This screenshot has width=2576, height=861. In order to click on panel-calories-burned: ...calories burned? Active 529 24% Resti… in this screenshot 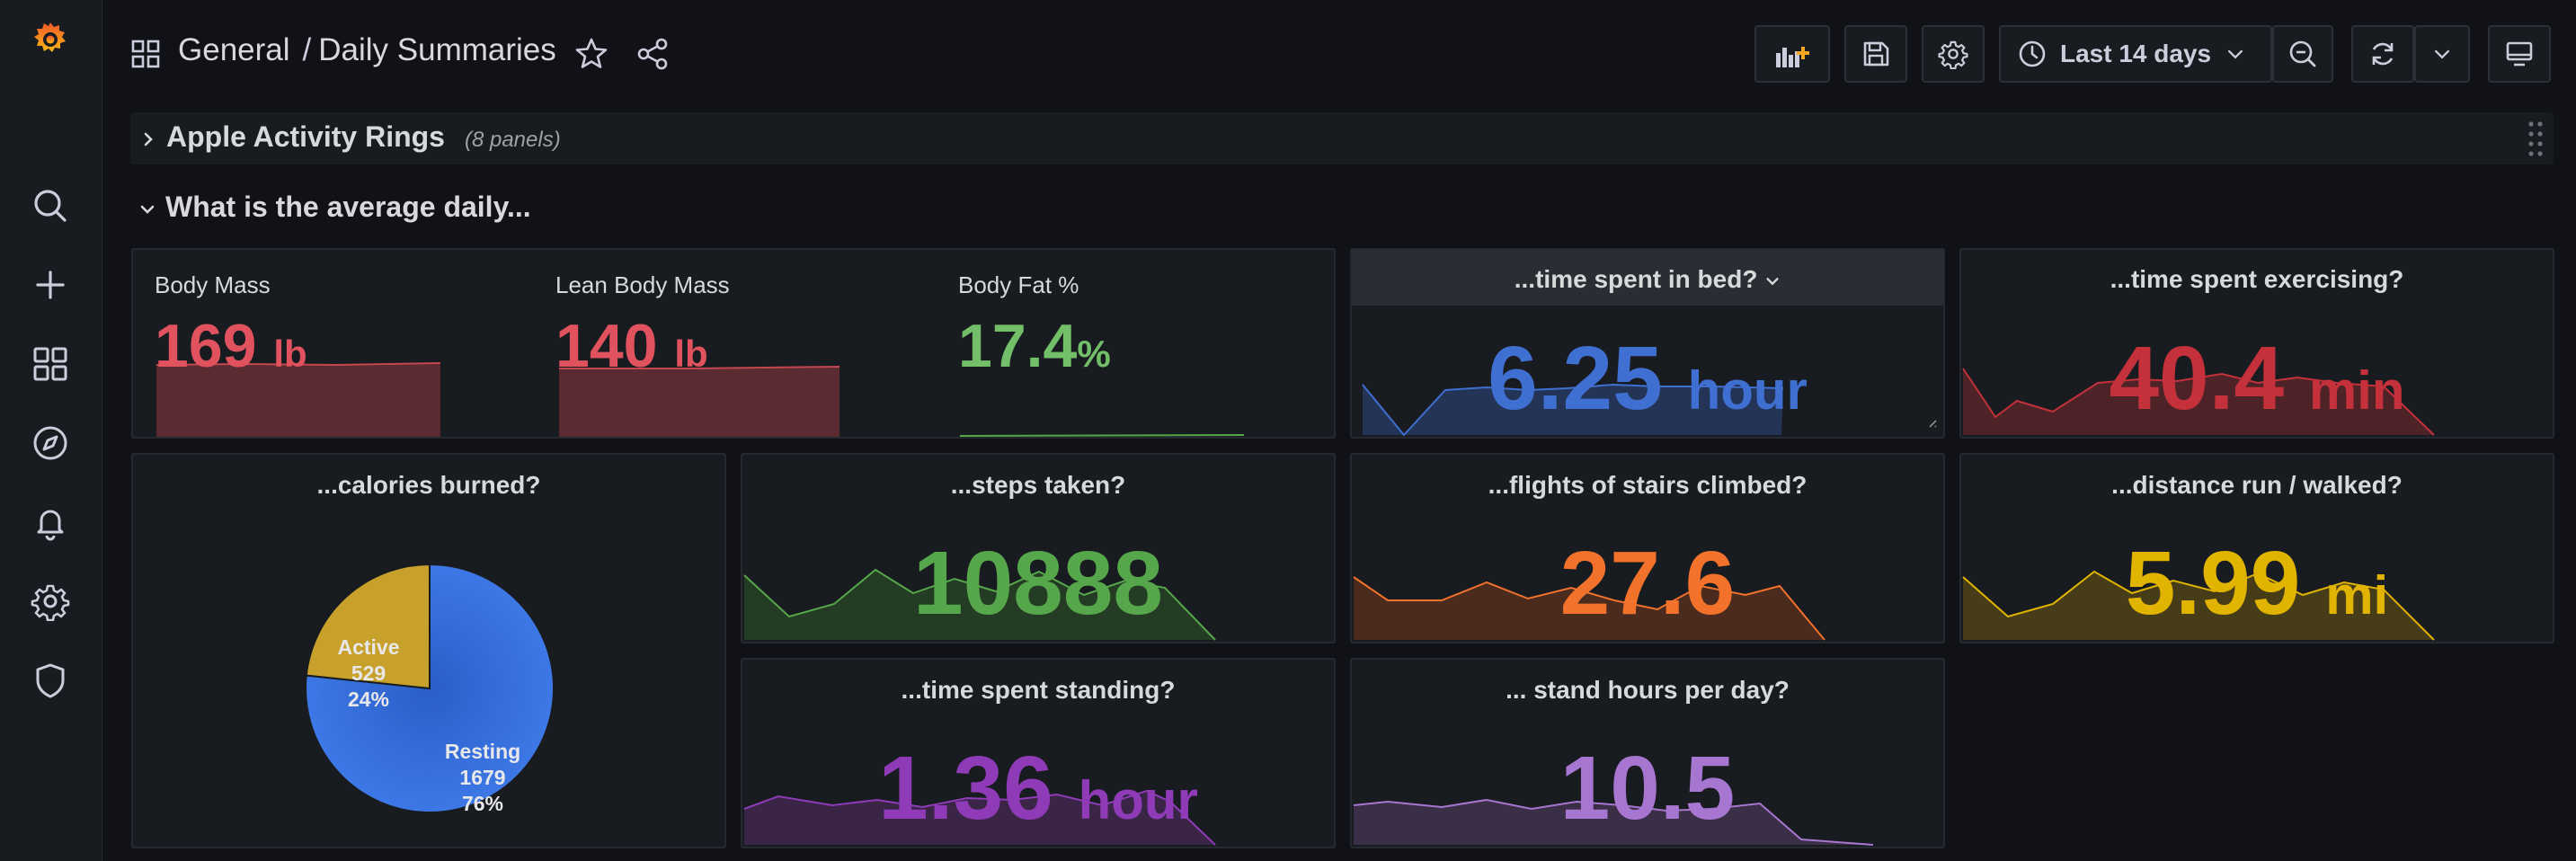, I will do `click(428, 650)`.